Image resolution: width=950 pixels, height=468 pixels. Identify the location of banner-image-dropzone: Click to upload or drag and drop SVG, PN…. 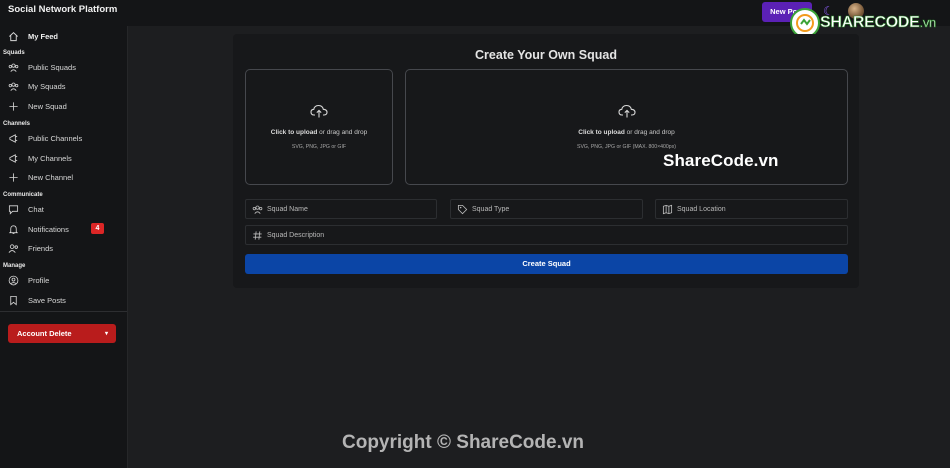
(626, 127).